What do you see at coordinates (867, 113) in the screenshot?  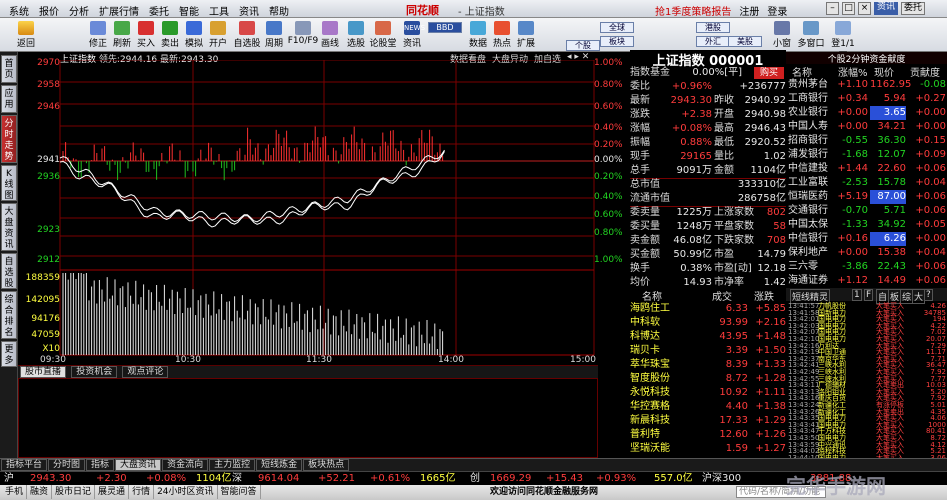 I see `table-row: 农业银行 +0.00 3.65 +0.00` at bounding box center [867, 113].